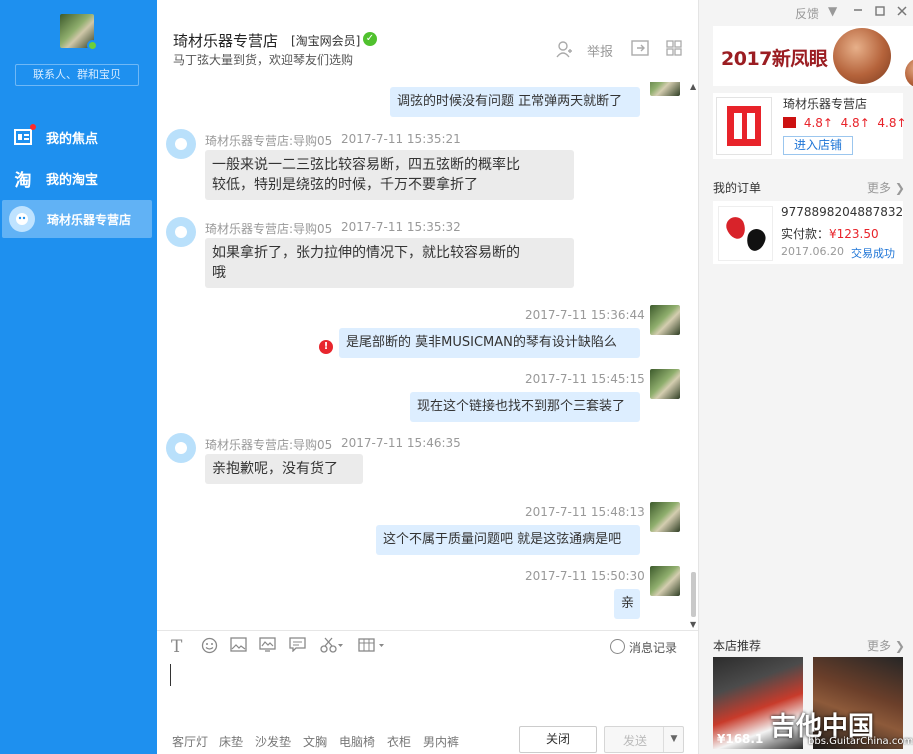 The image size is (913, 754). What do you see at coordinates (886, 187) in the screenshot?
I see `orders-more-link: 更多 ❯` at bounding box center [886, 187].